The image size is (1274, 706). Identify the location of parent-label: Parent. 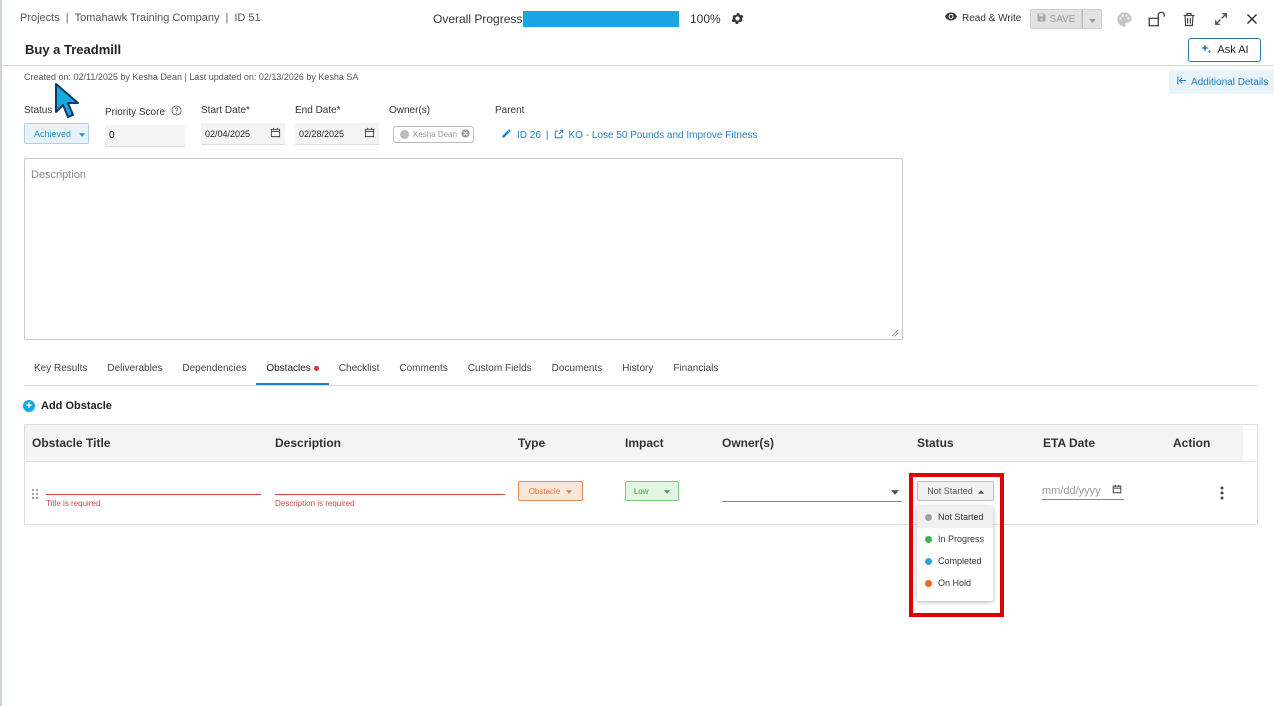
(510, 110).